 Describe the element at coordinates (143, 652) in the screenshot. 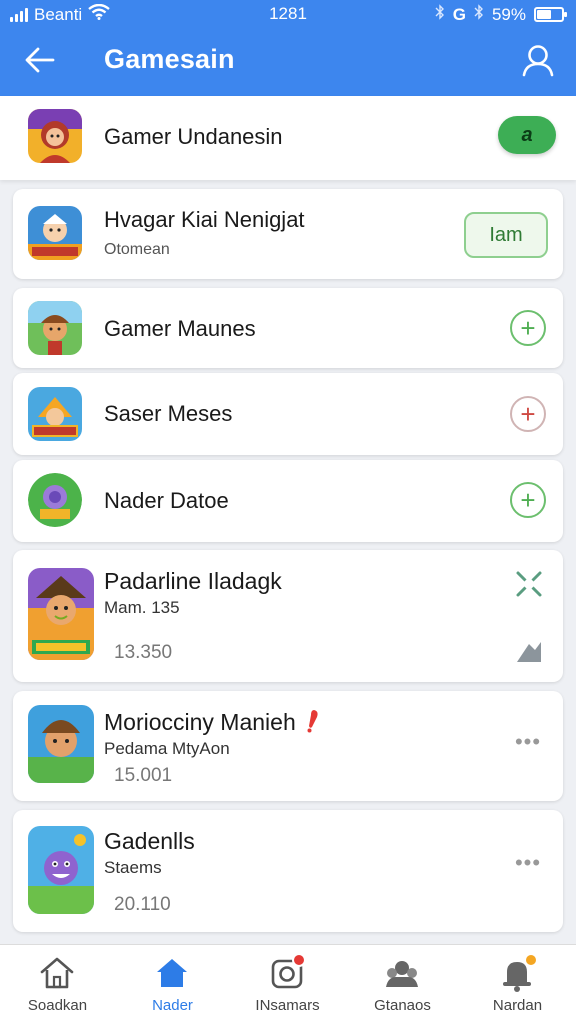

I see `item-meta: 13.350` at that location.